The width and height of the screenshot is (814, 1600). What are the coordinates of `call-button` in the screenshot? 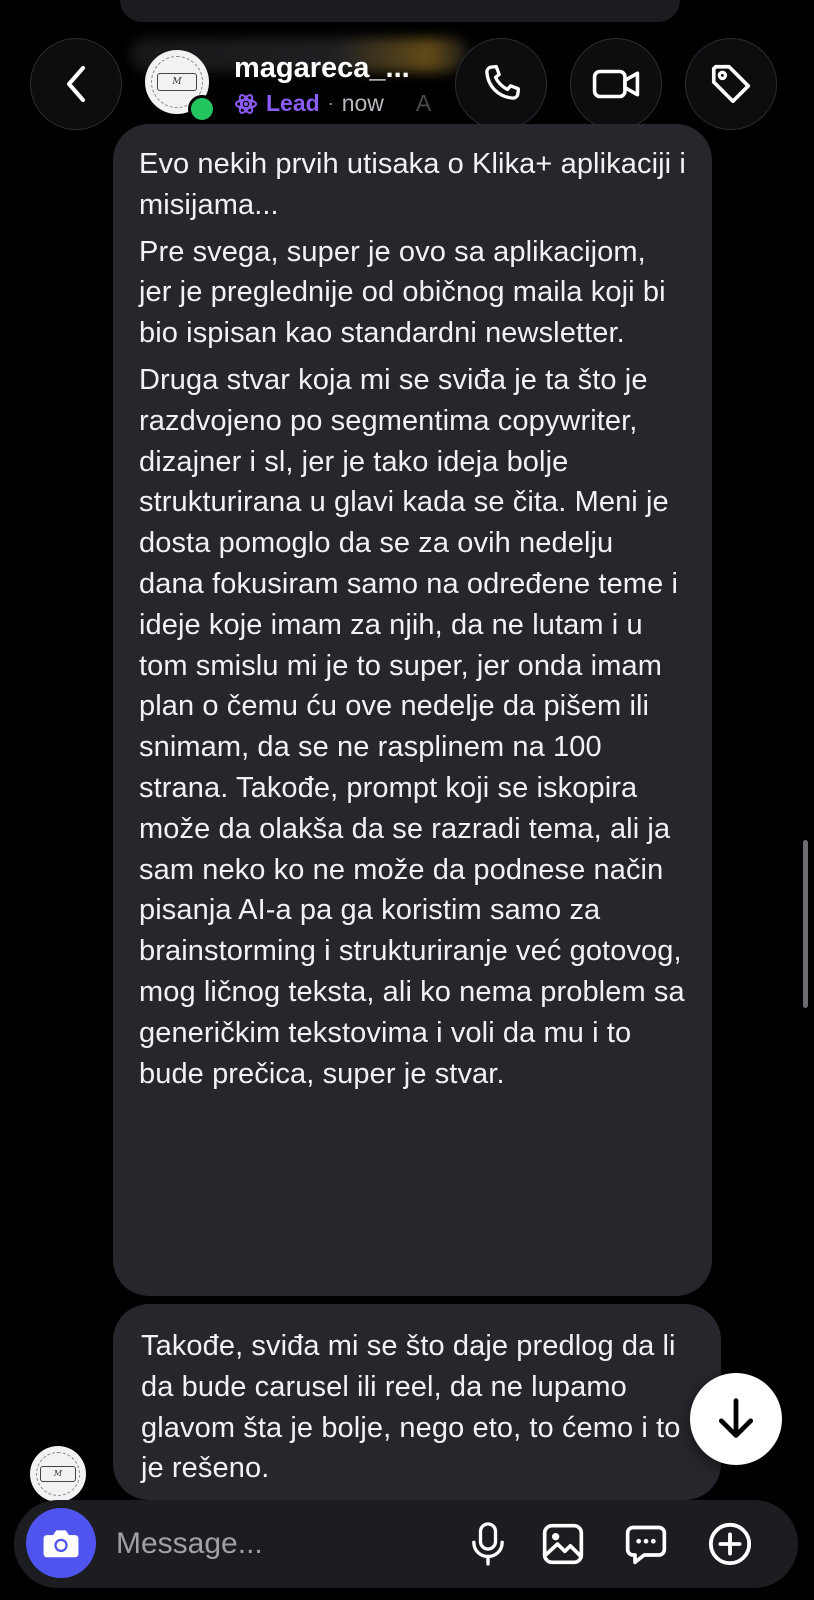 It's located at (501, 84).